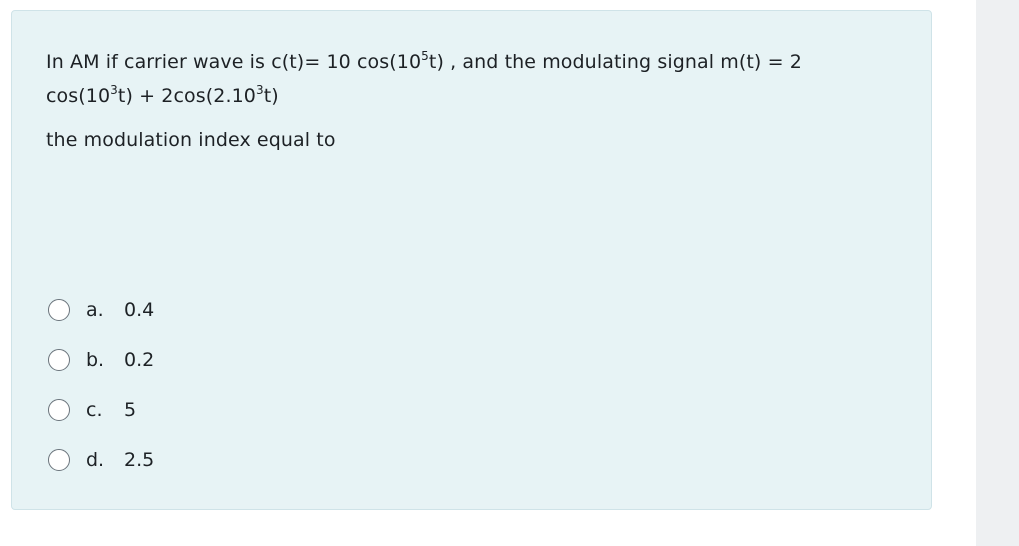  I want to click on question-line2-end: t), so click(271, 96).